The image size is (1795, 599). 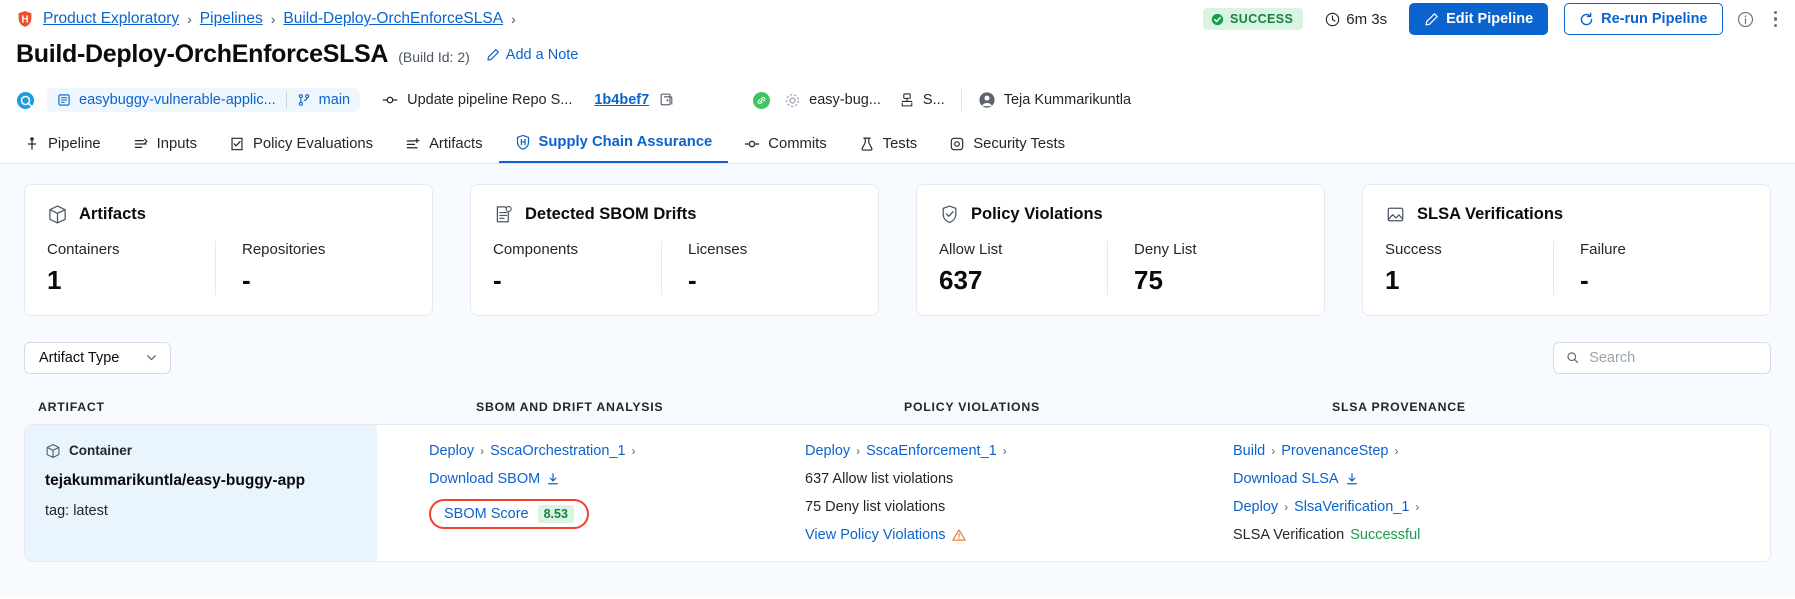 I want to click on stat-allow-list: Allow List 637, so click(x=1023, y=268).